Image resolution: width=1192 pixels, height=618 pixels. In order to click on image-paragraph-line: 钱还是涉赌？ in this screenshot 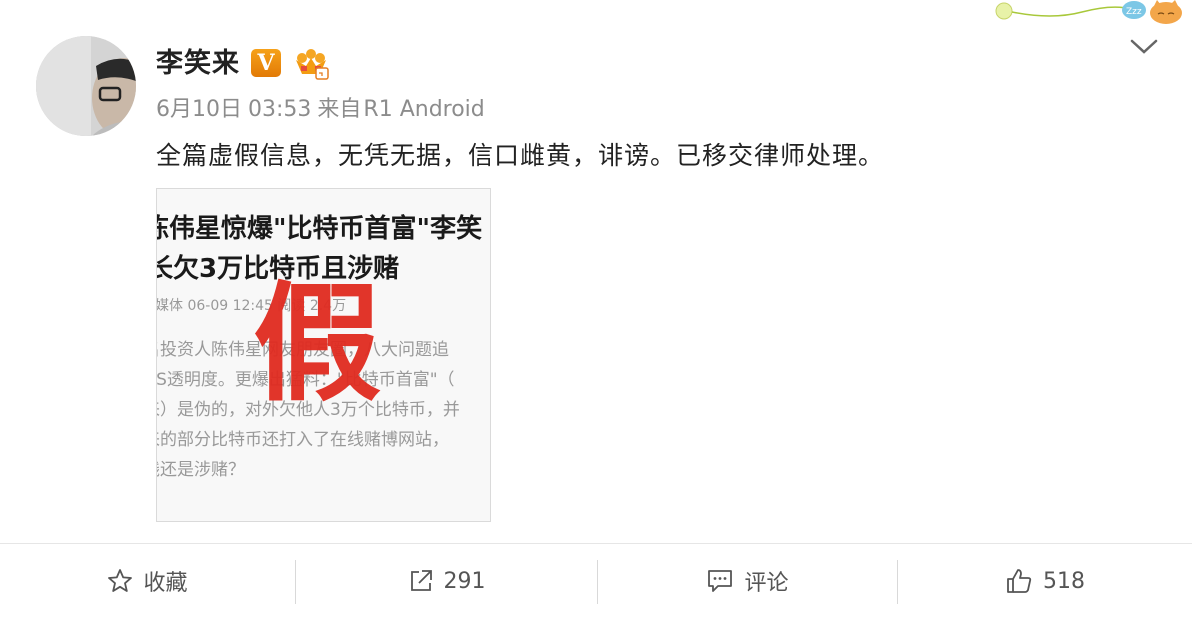, I will do `click(201, 470)`.